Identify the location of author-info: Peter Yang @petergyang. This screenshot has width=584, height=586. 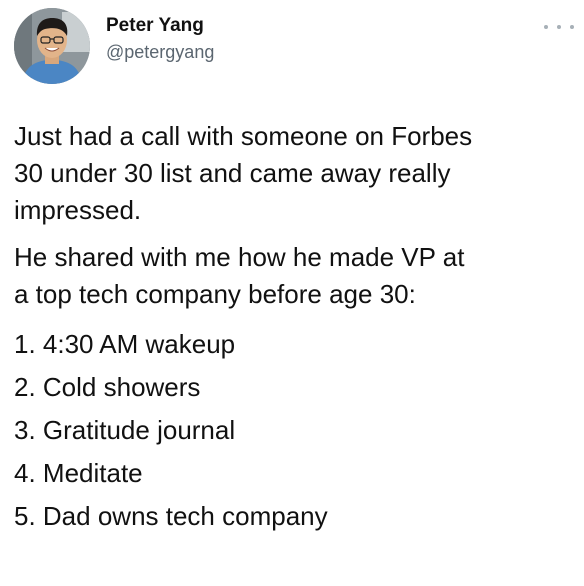
(160, 39).